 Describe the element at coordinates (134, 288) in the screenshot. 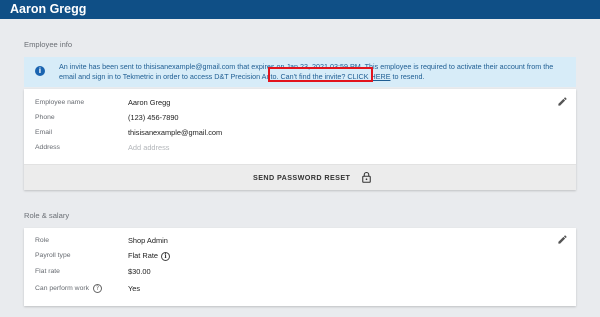

I see `can-perform-work-value: Yes` at that location.